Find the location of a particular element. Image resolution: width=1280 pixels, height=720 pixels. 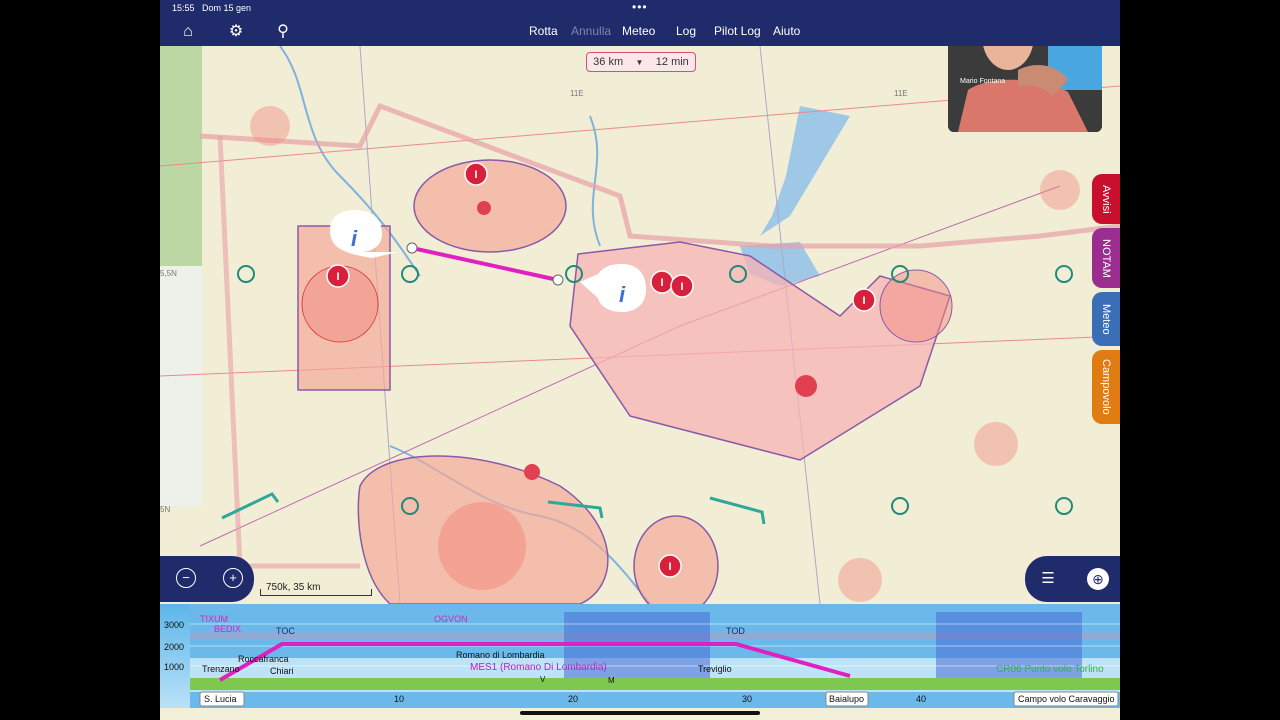

start-waypoint: S. Lucia is located at coordinates (220, 699).